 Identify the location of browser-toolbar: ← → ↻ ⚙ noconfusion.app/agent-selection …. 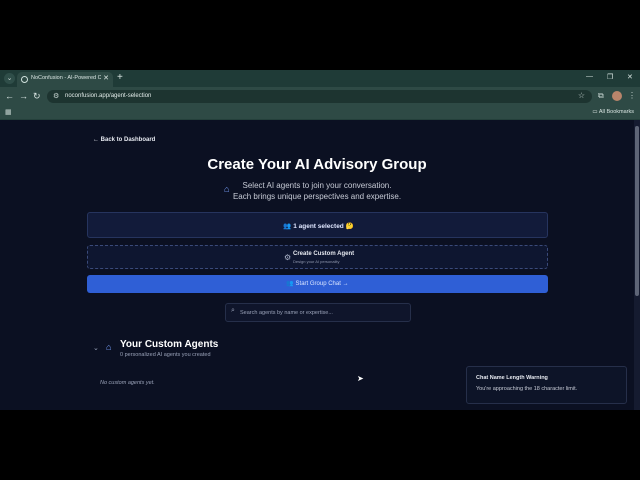
(320, 96).